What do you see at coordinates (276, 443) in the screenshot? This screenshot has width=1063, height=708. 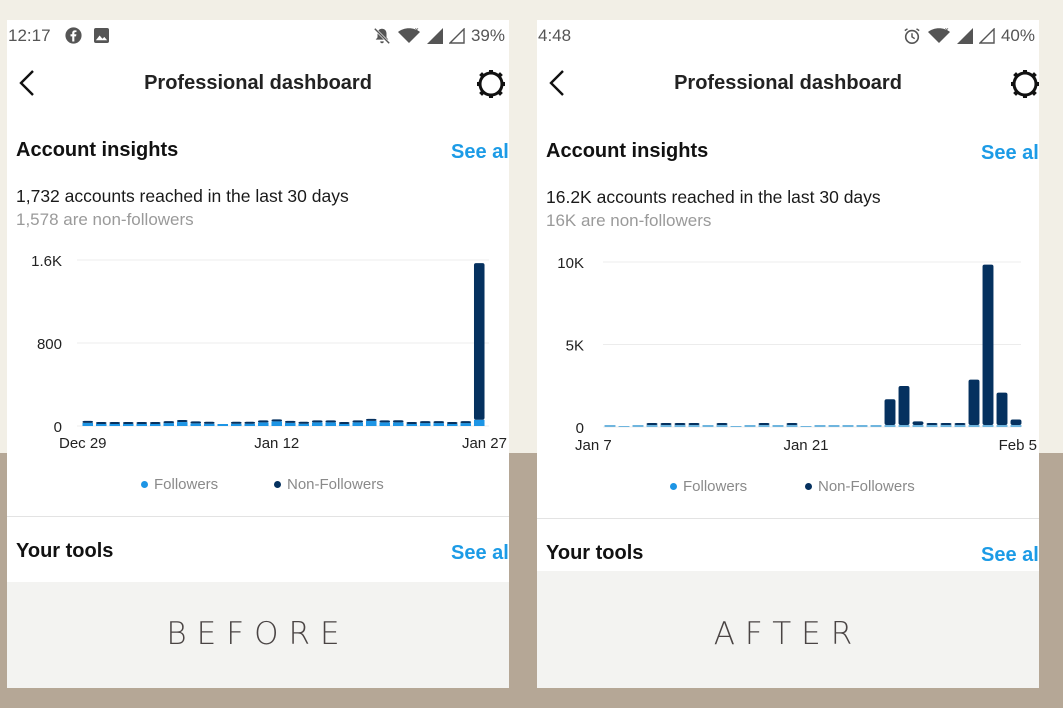 I see `x-tick-label: Jan 12` at bounding box center [276, 443].